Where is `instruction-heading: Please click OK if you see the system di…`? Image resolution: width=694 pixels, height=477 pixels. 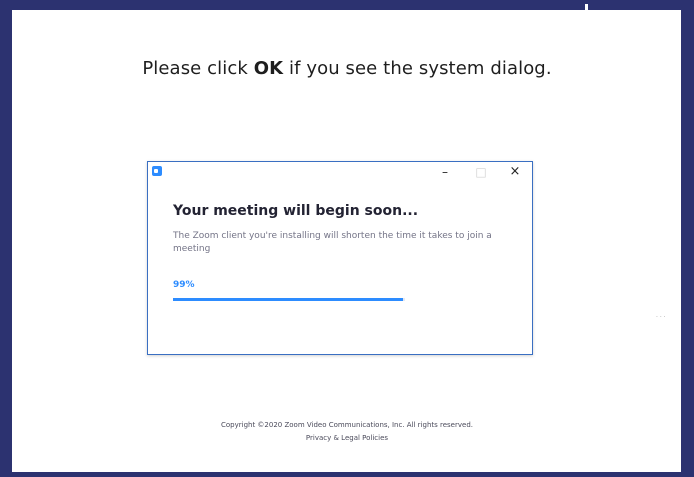
instruction-heading: Please click OK if you see the system di… is located at coordinates (347, 68).